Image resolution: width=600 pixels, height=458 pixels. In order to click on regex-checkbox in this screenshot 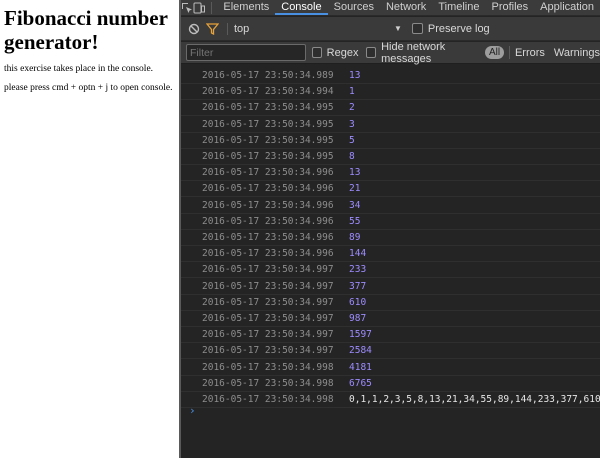, I will do `click(317, 52)`.